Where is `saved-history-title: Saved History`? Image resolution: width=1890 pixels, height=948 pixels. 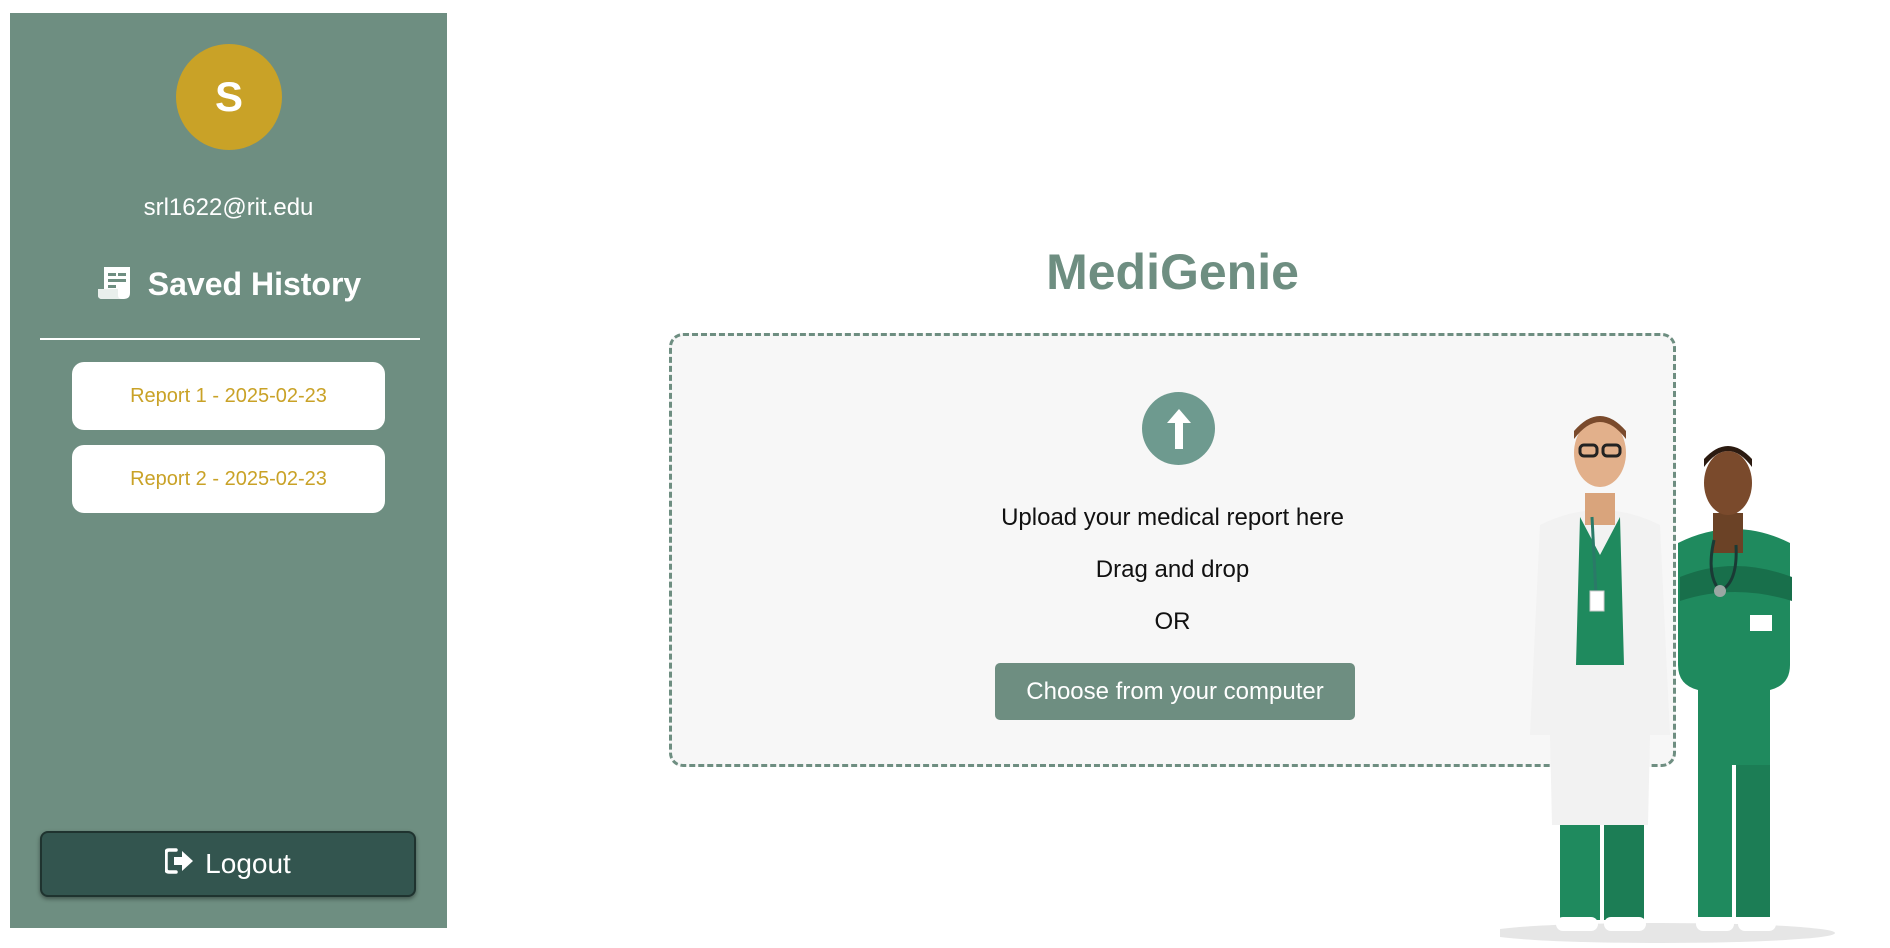
saved-history-title: Saved History is located at coordinates (254, 283).